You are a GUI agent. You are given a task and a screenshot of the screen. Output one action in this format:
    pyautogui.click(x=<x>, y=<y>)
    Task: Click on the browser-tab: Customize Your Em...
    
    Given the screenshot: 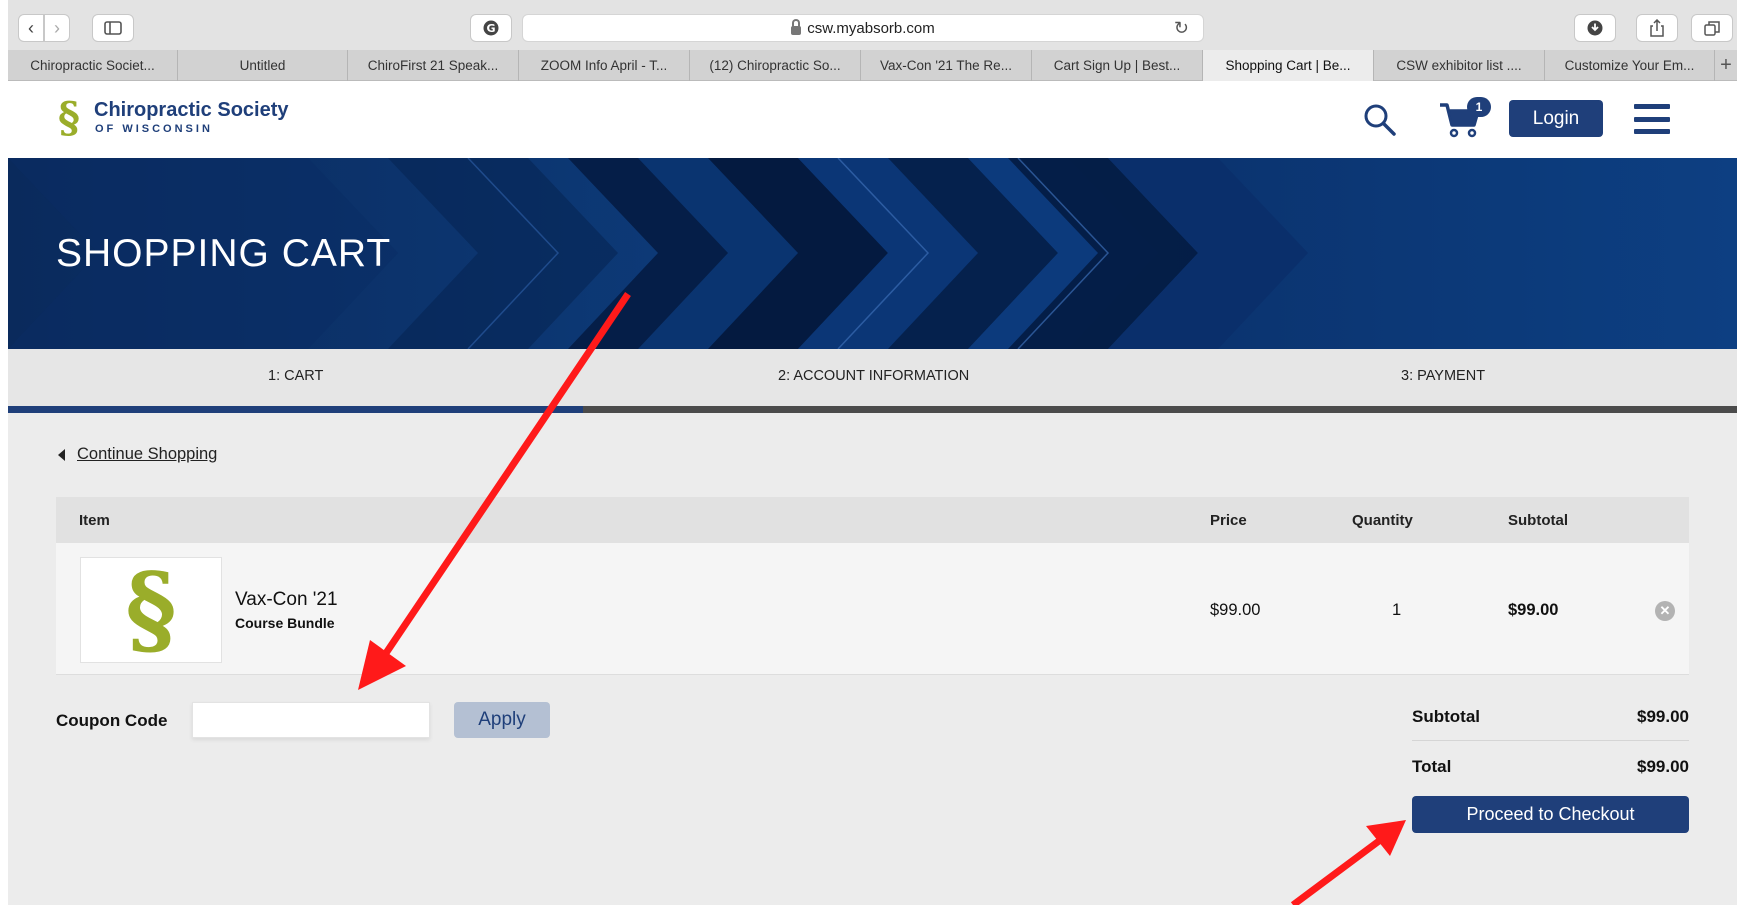 What is the action you would take?
    pyautogui.click(x=1630, y=65)
    